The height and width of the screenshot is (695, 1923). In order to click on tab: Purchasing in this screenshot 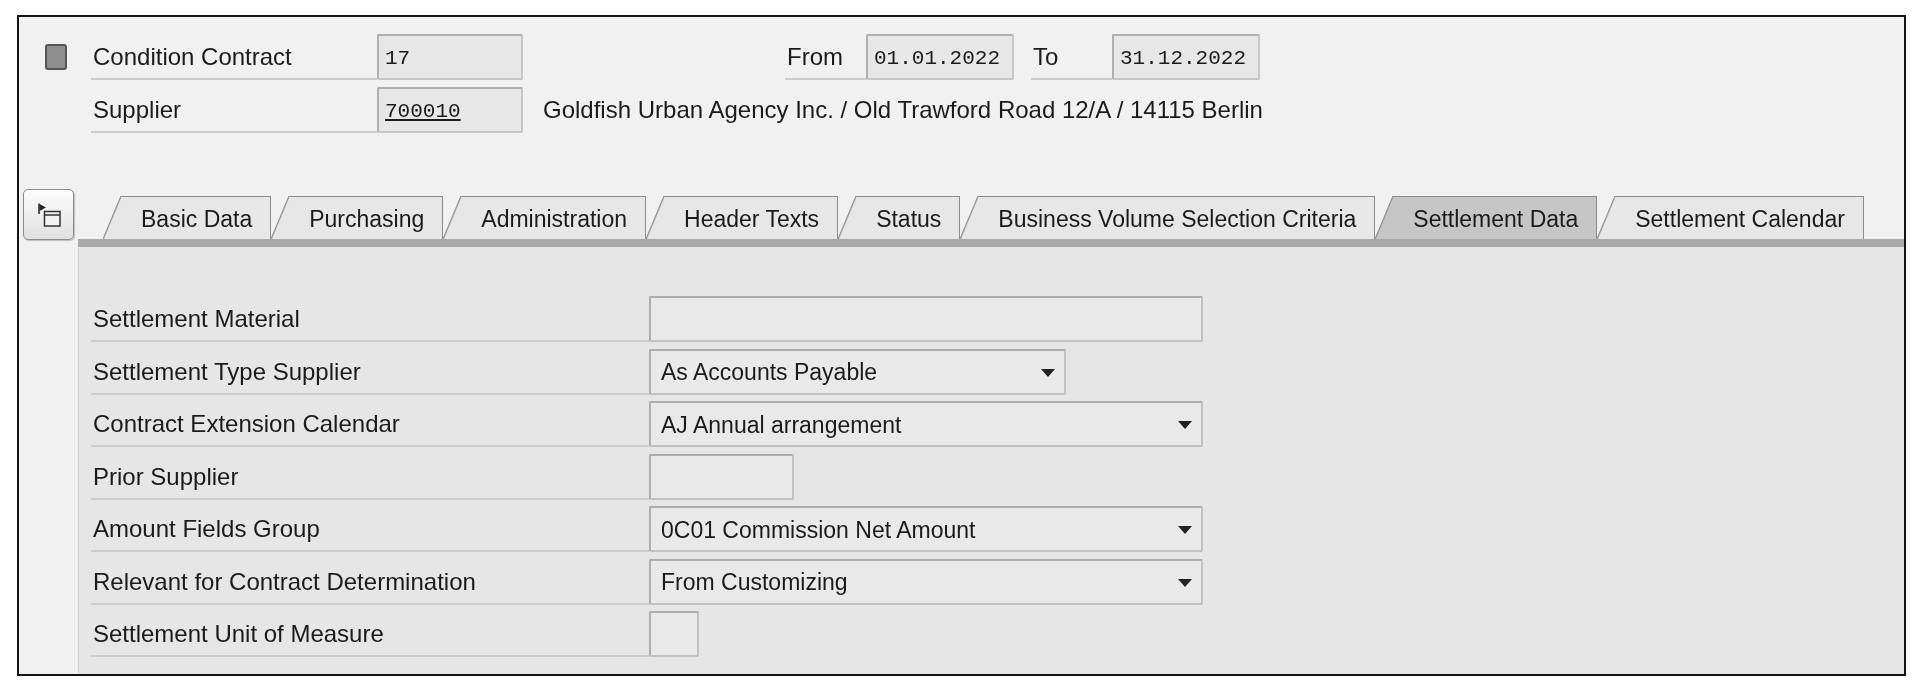, I will do `click(357, 217)`.